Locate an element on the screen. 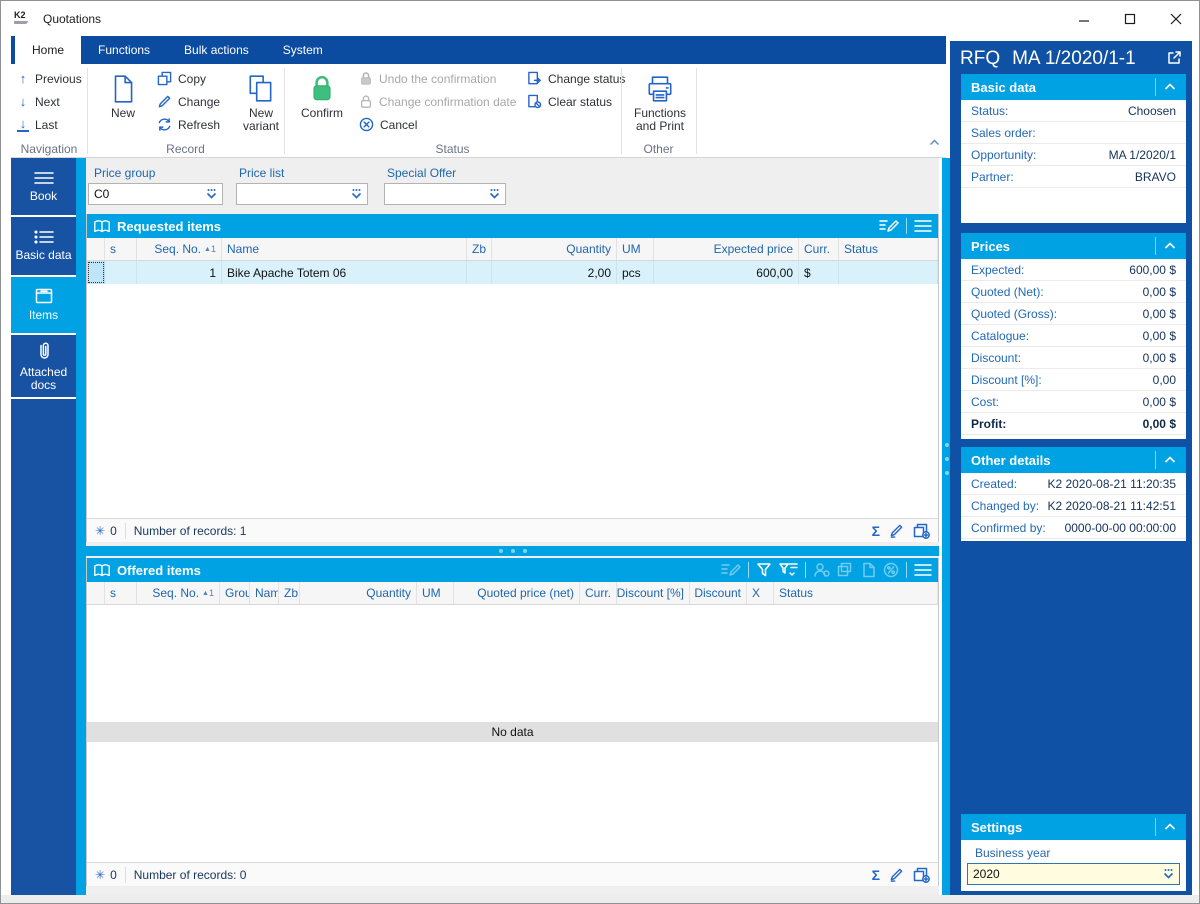 The image size is (1200, 904). filter-settings-icon is located at coordinates (788, 570).